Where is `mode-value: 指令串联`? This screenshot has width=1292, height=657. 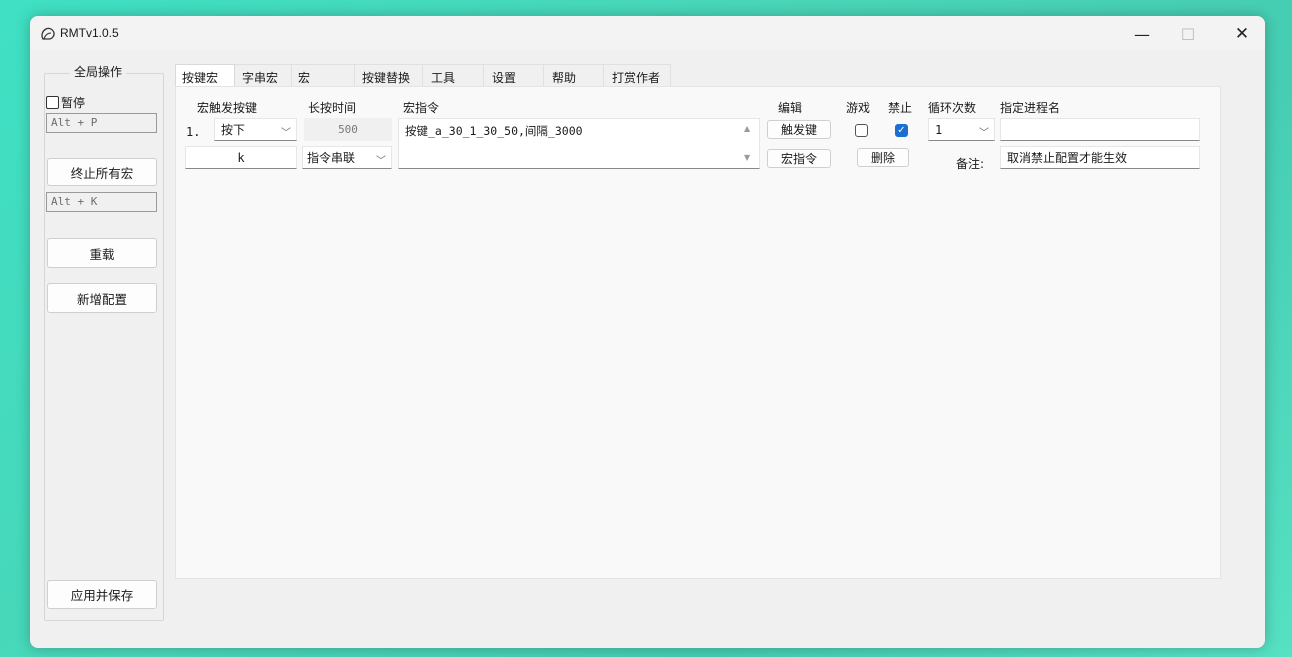 mode-value: 指令串联 is located at coordinates (331, 158).